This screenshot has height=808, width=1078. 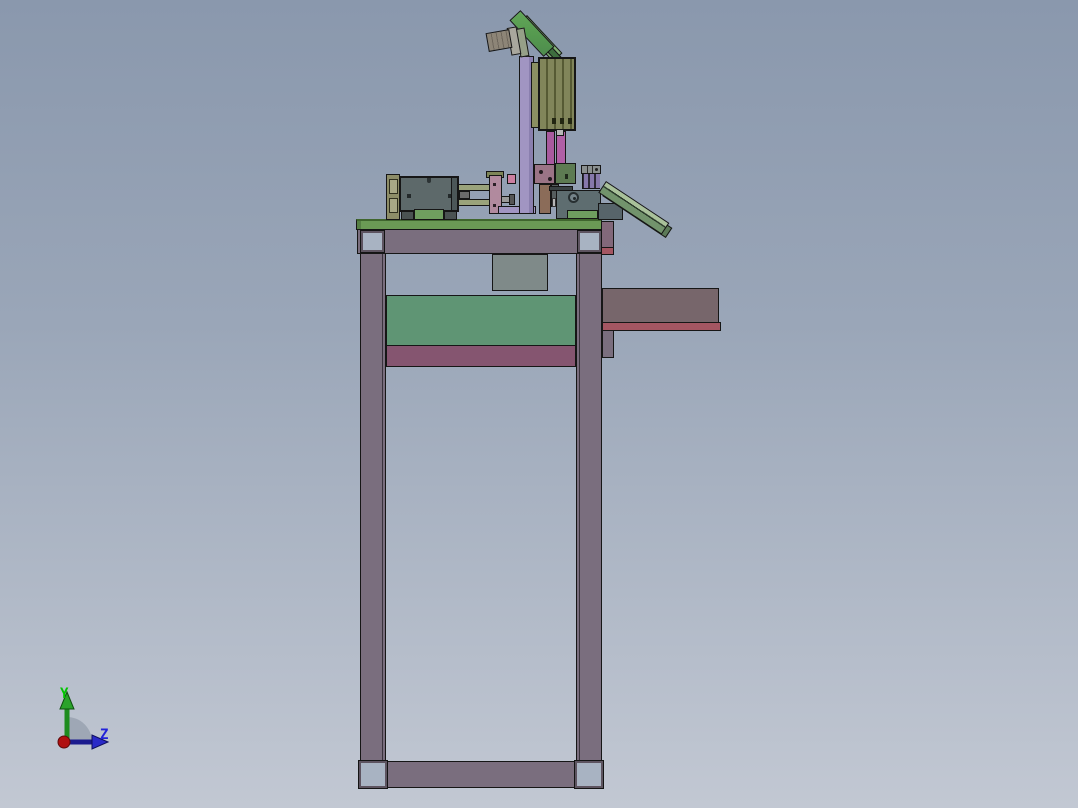 I want to click on manifold-dot, so click(x=596, y=169).